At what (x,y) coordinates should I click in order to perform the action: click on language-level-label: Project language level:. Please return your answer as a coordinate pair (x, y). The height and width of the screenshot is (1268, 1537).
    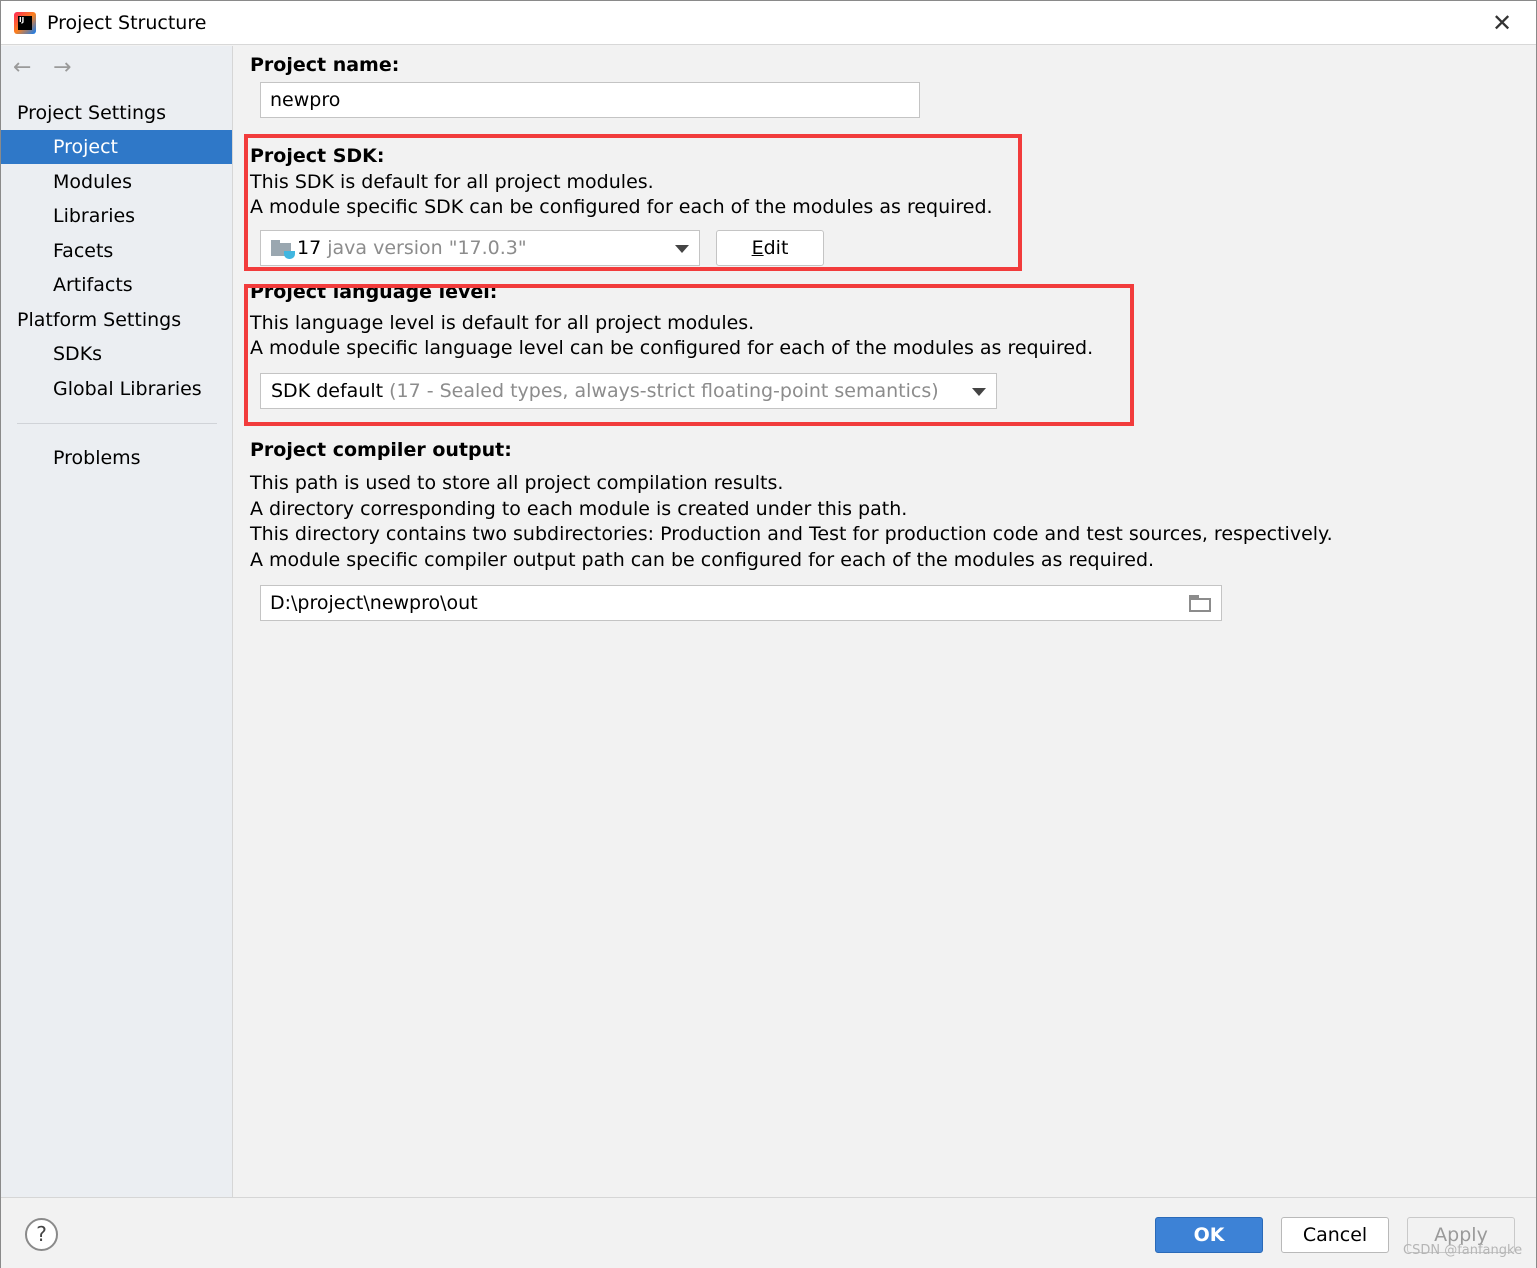
    Looking at the image, I should click on (374, 292).